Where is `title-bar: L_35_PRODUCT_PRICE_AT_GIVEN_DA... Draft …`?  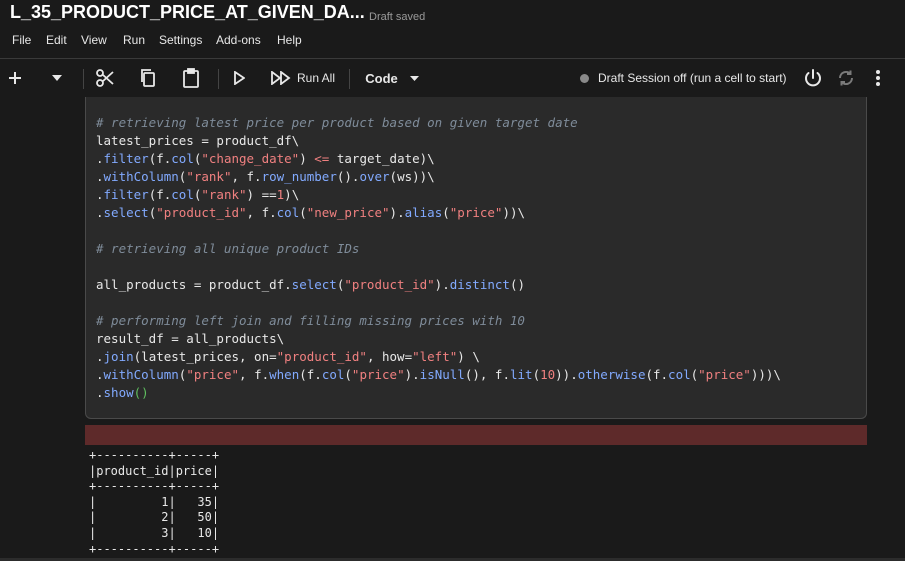 title-bar: L_35_PRODUCT_PRICE_AT_GIVEN_DA... Draft … is located at coordinates (452, 15).